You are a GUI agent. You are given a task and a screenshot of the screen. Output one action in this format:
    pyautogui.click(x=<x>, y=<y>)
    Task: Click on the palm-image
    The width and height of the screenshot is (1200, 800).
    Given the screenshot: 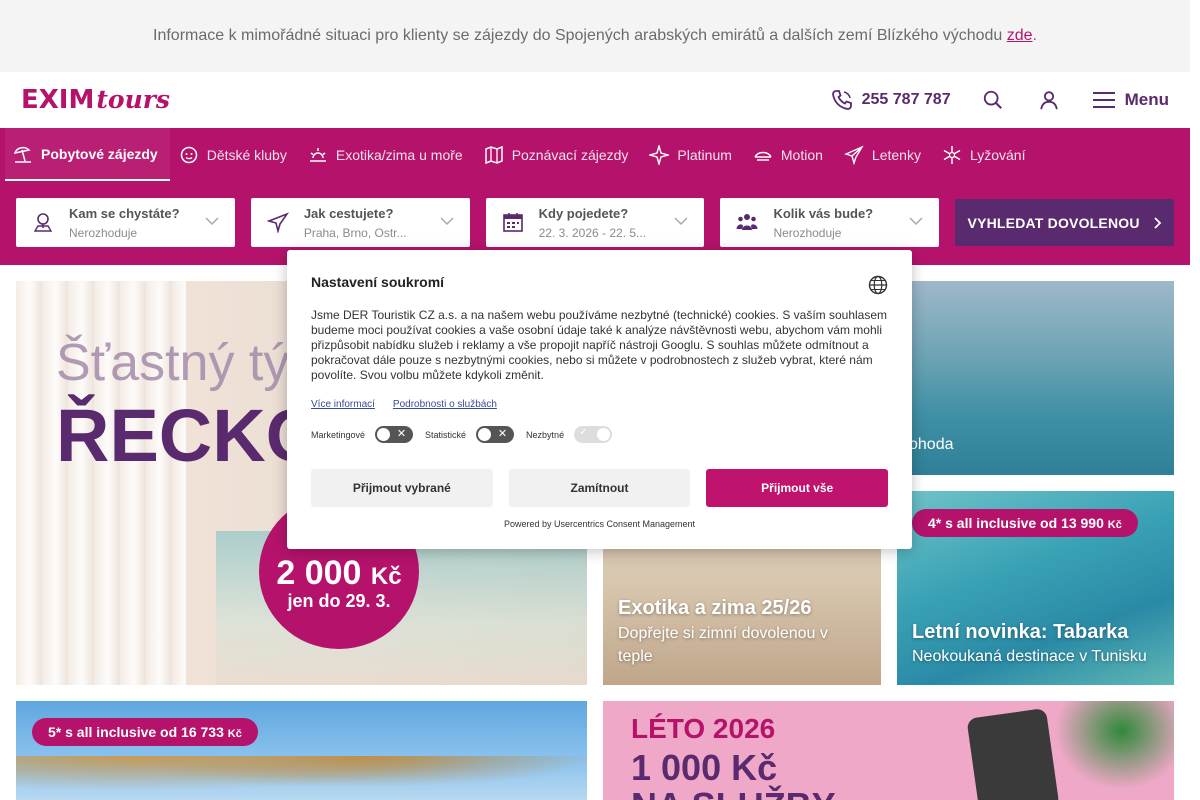 What is the action you would take?
    pyautogui.click(x=1108, y=750)
    